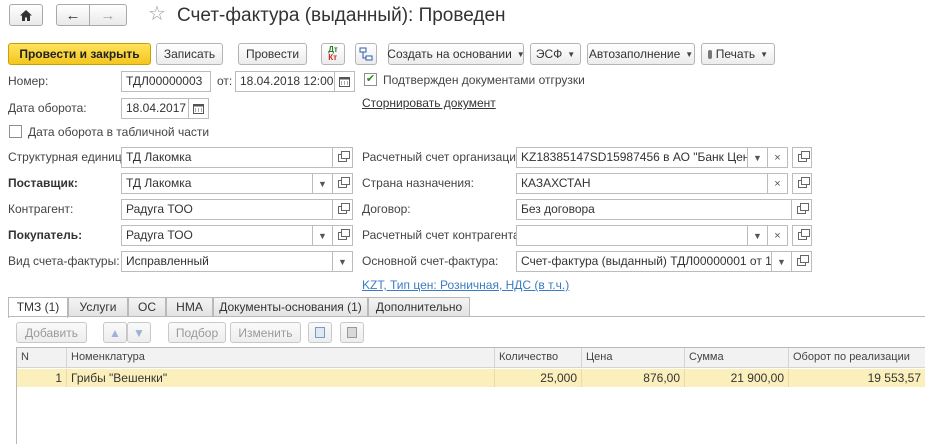 This screenshot has height=444, width=925. I want to click on arrow-left-icon: ←, so click(73, 15).